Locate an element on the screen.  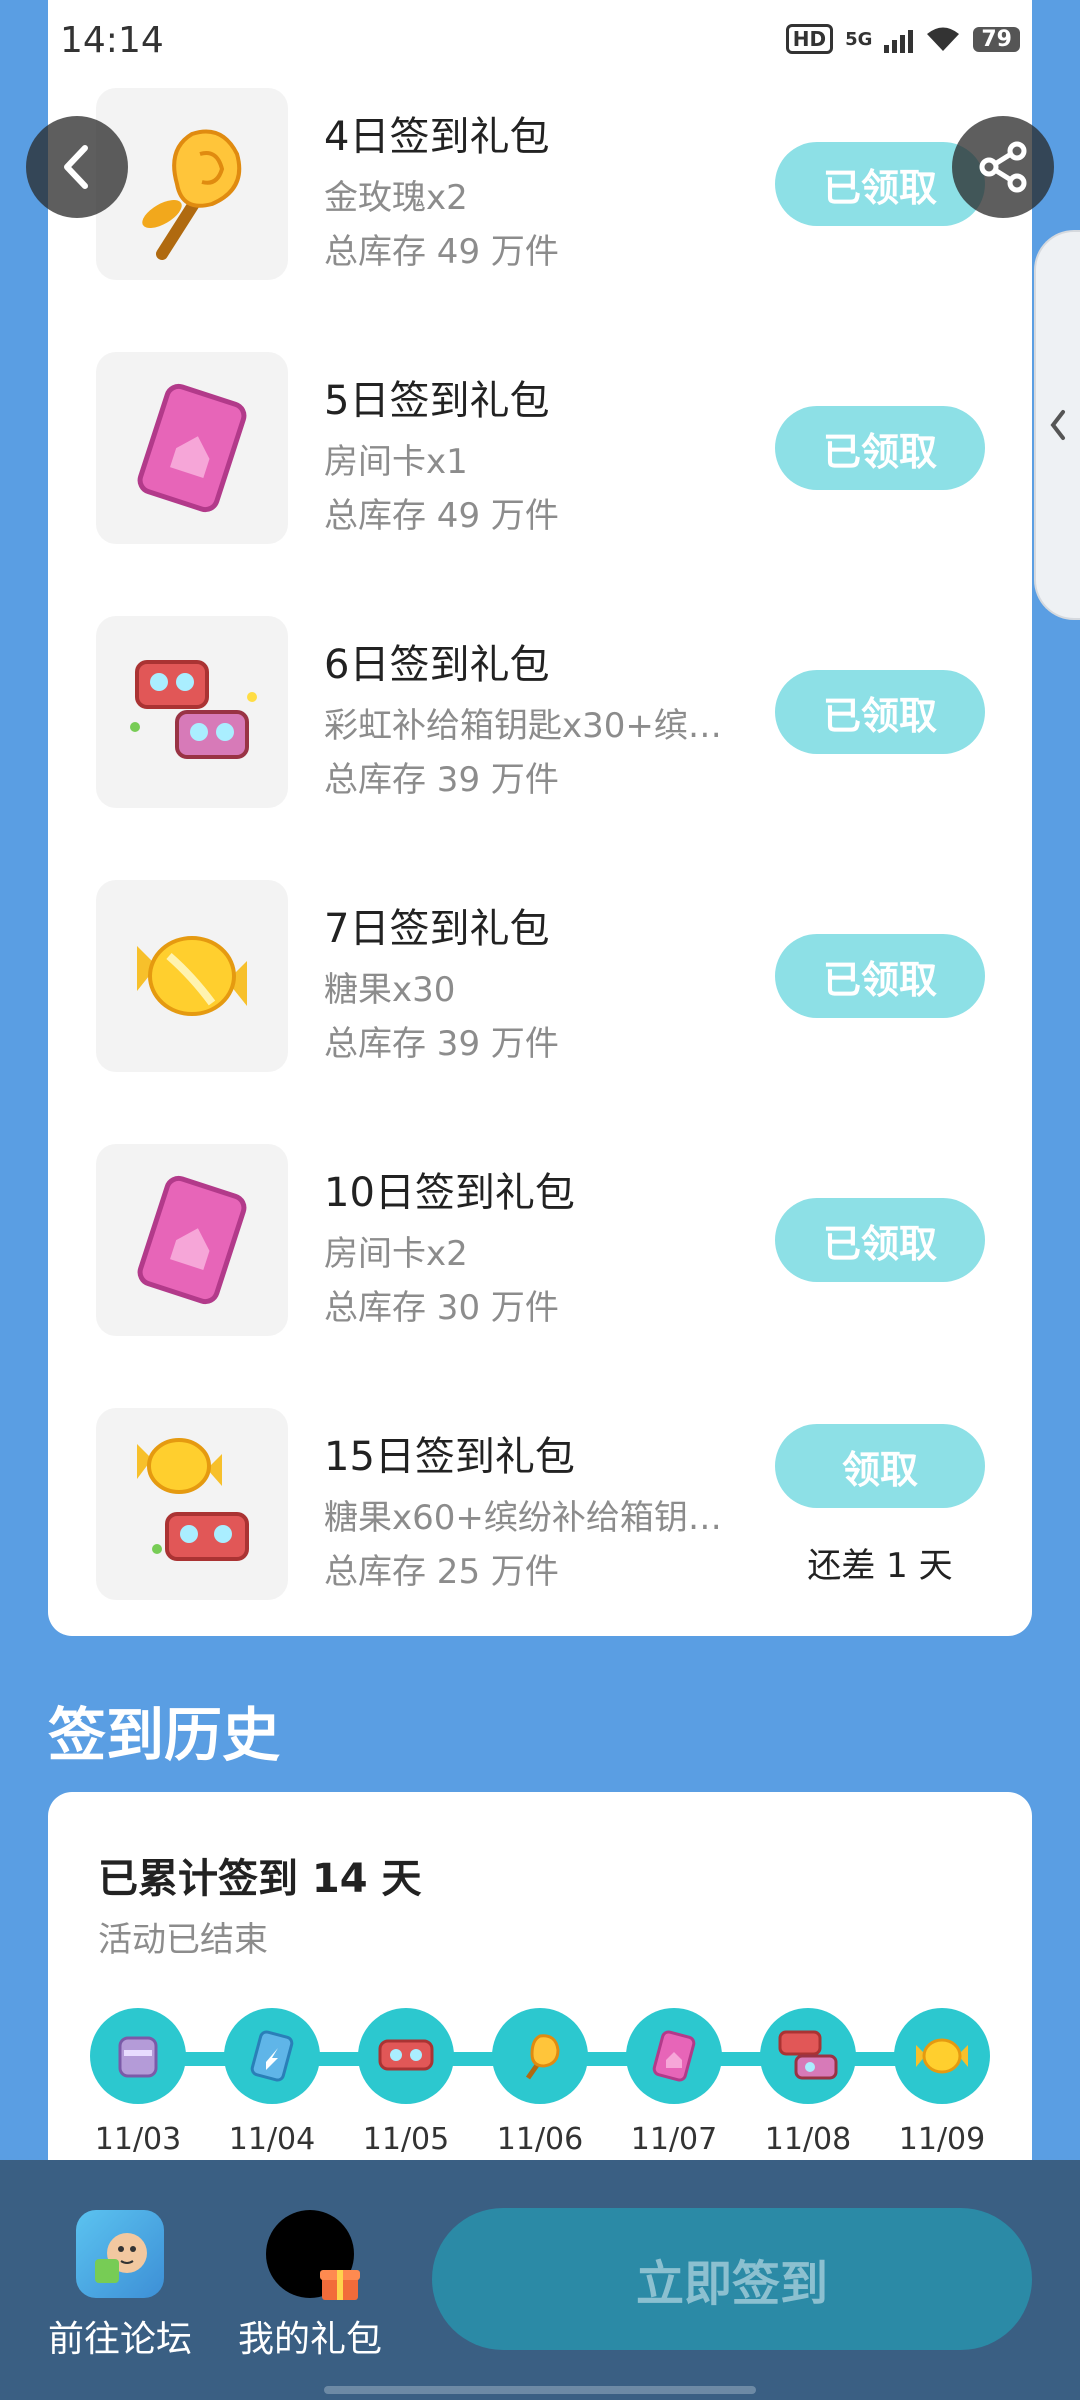
reward-row: 7日签到礼包 糖果x30 总库存 39 万件 已领取 is located at coordinates (541, 976).